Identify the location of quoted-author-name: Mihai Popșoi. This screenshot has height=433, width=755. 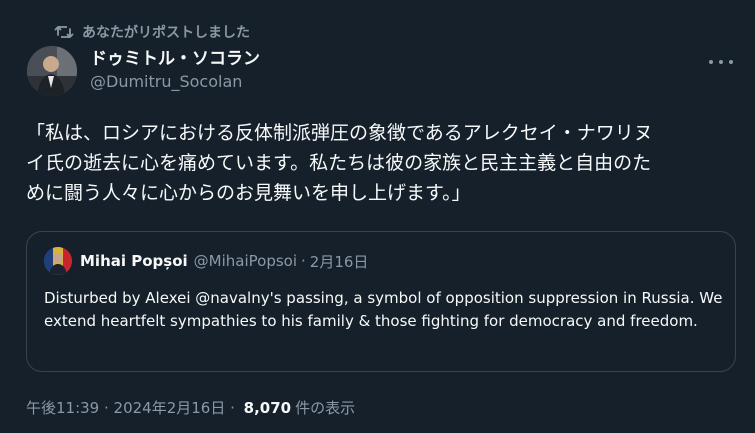
(134, 261).